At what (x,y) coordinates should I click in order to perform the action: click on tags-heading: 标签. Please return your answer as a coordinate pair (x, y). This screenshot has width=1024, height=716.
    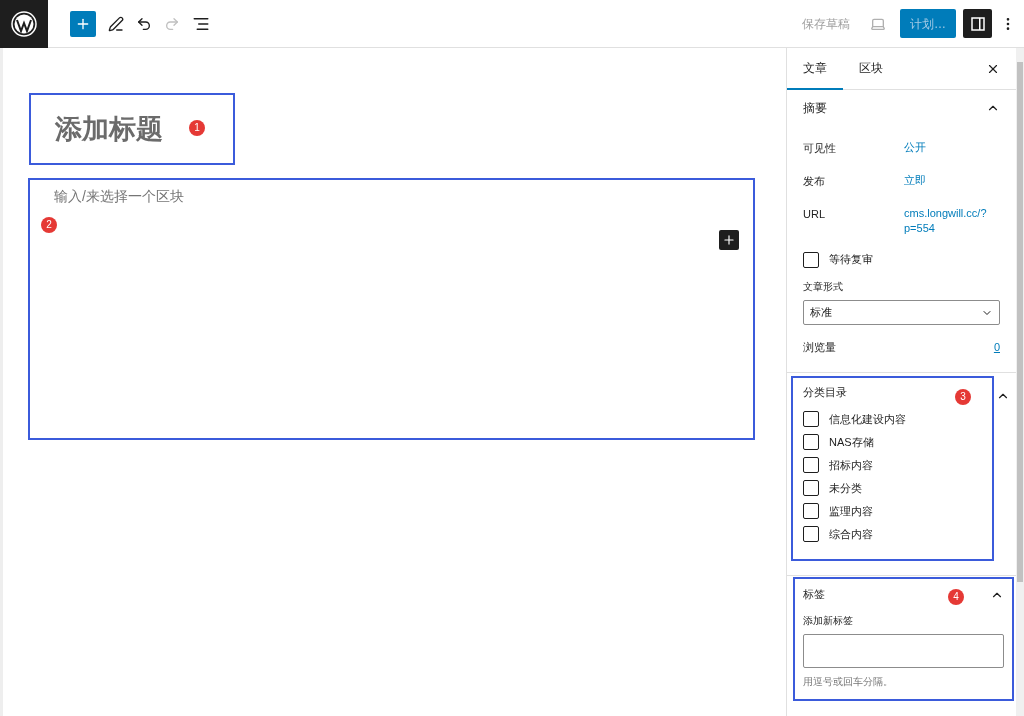
    Looking at the image, I should click on (814, 594).